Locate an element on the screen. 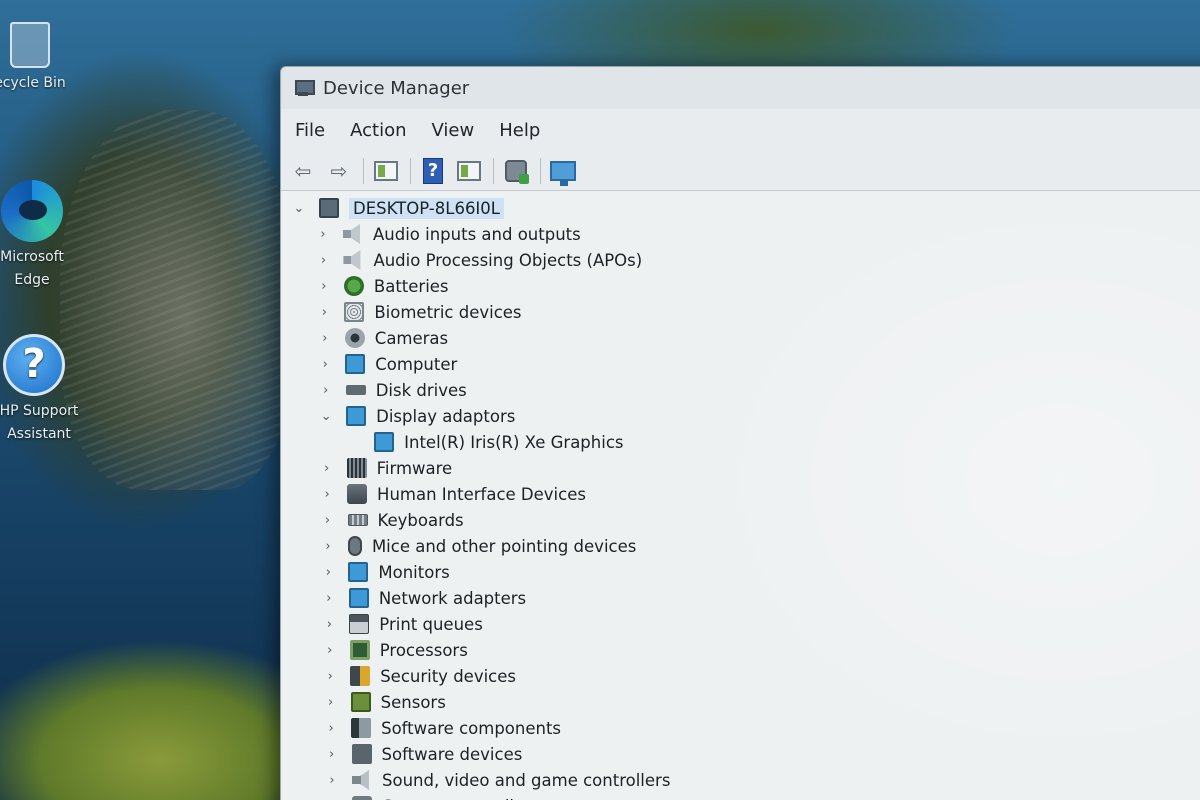 Image resolution: width=1200 pixels, height=800 pixels. tree-item-label: Sensors is located at coordinates (413, 702).